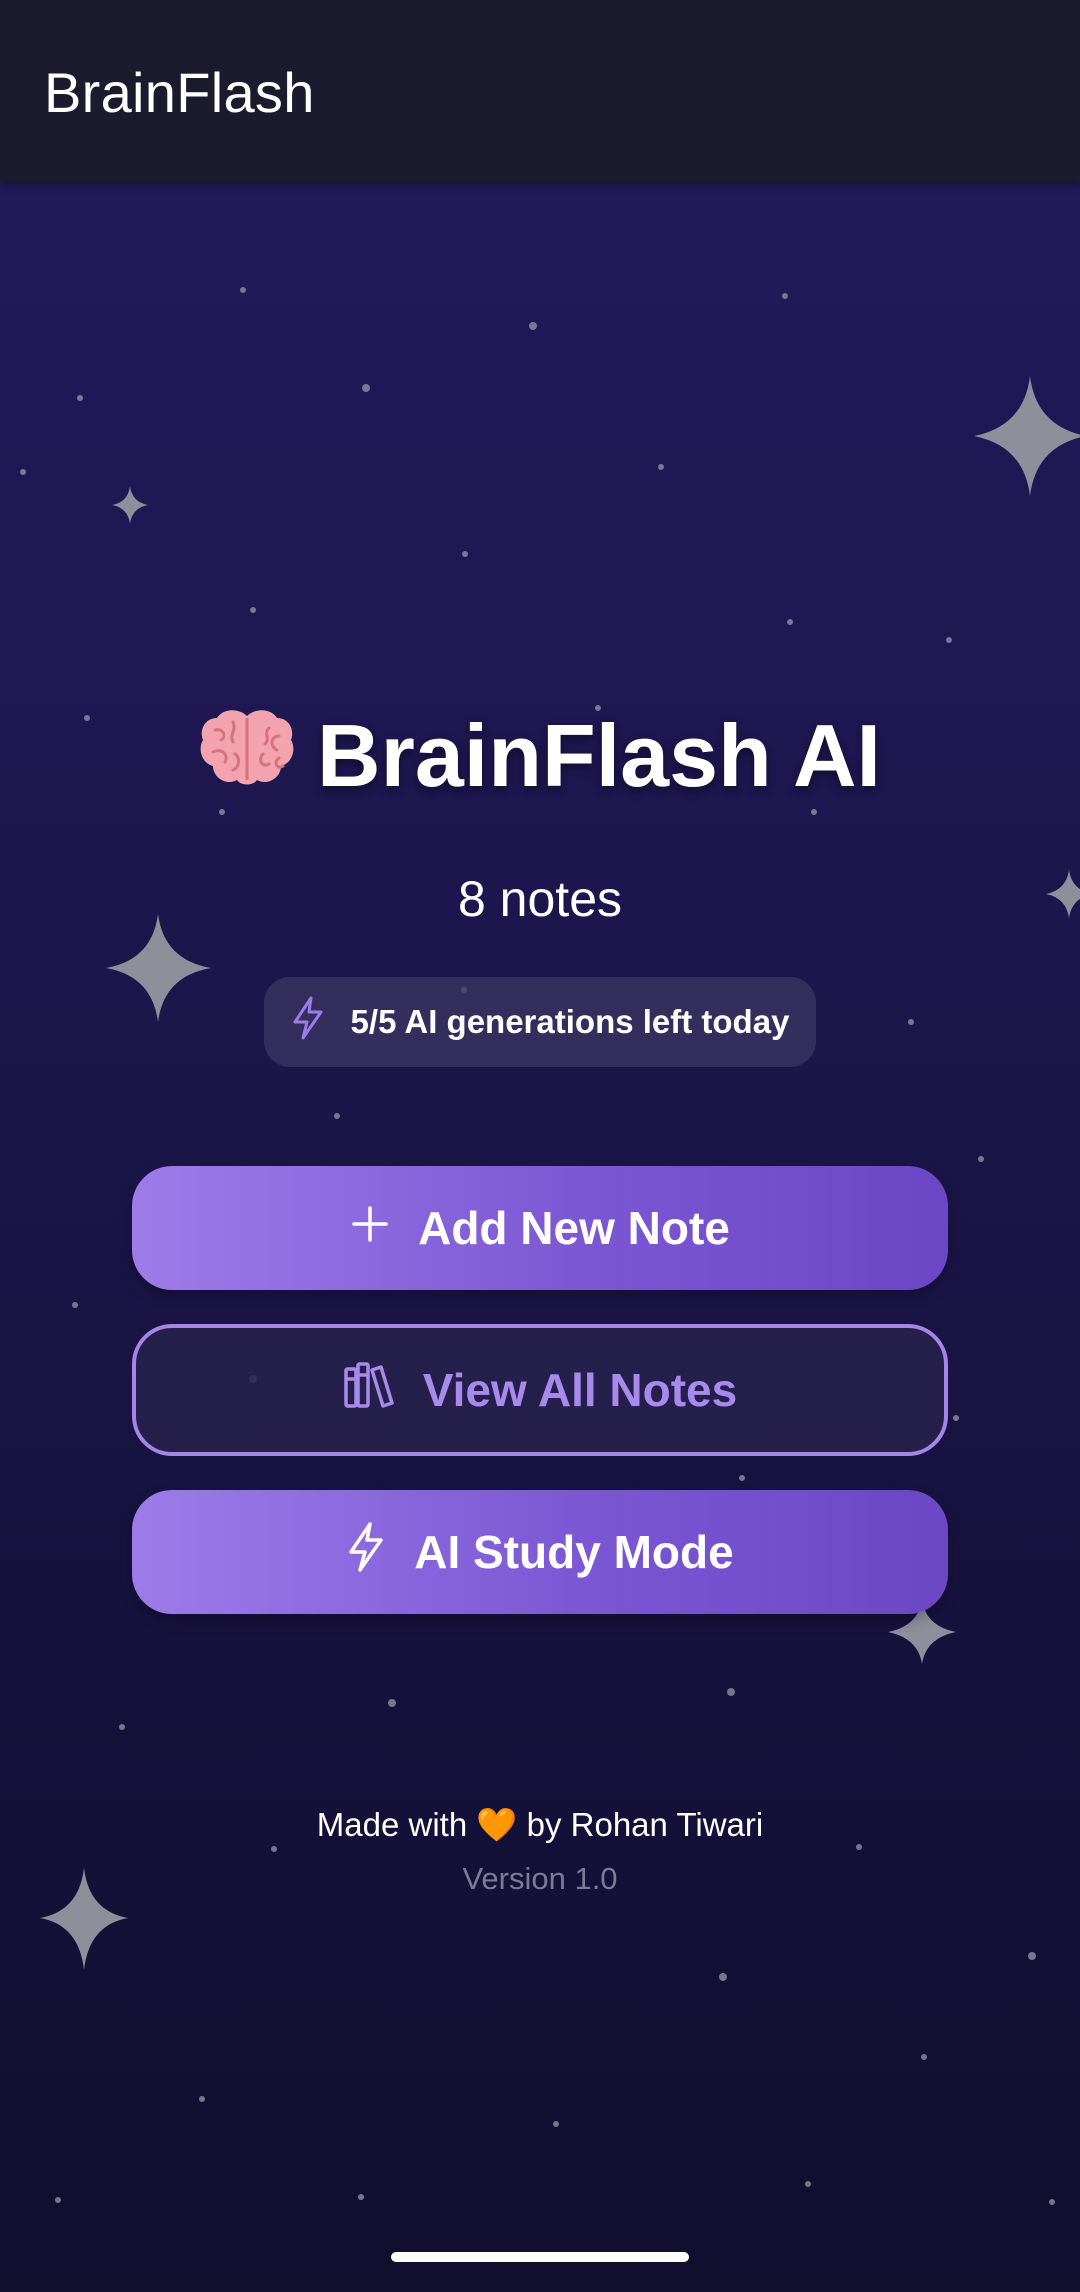 The image size is (1080, 2292). What do you see at coordinates (370, 1228) in the screenshot?
I see `plus-icon` at bounding box center [370, 1228].